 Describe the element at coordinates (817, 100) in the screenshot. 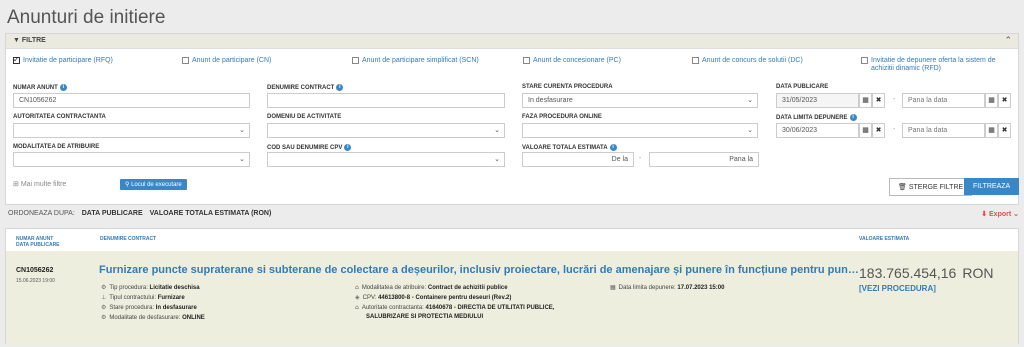

I see `data-publicare-from: 31/05/2023` at that location.